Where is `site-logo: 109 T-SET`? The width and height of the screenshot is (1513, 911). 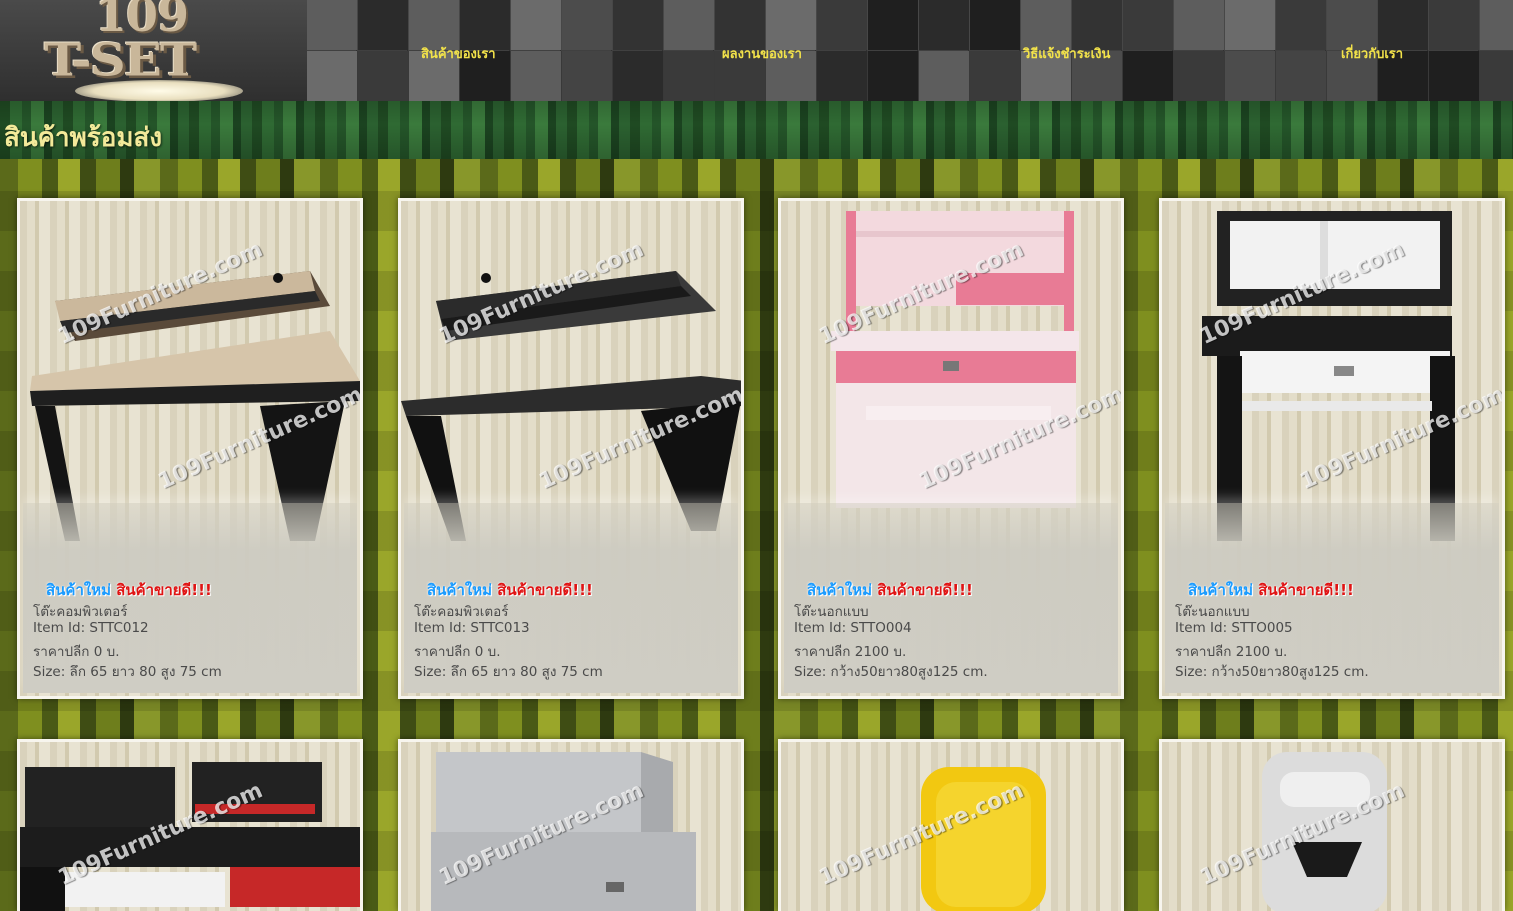 site-logo: 109 T-SET is located at coordinates (153, 50).